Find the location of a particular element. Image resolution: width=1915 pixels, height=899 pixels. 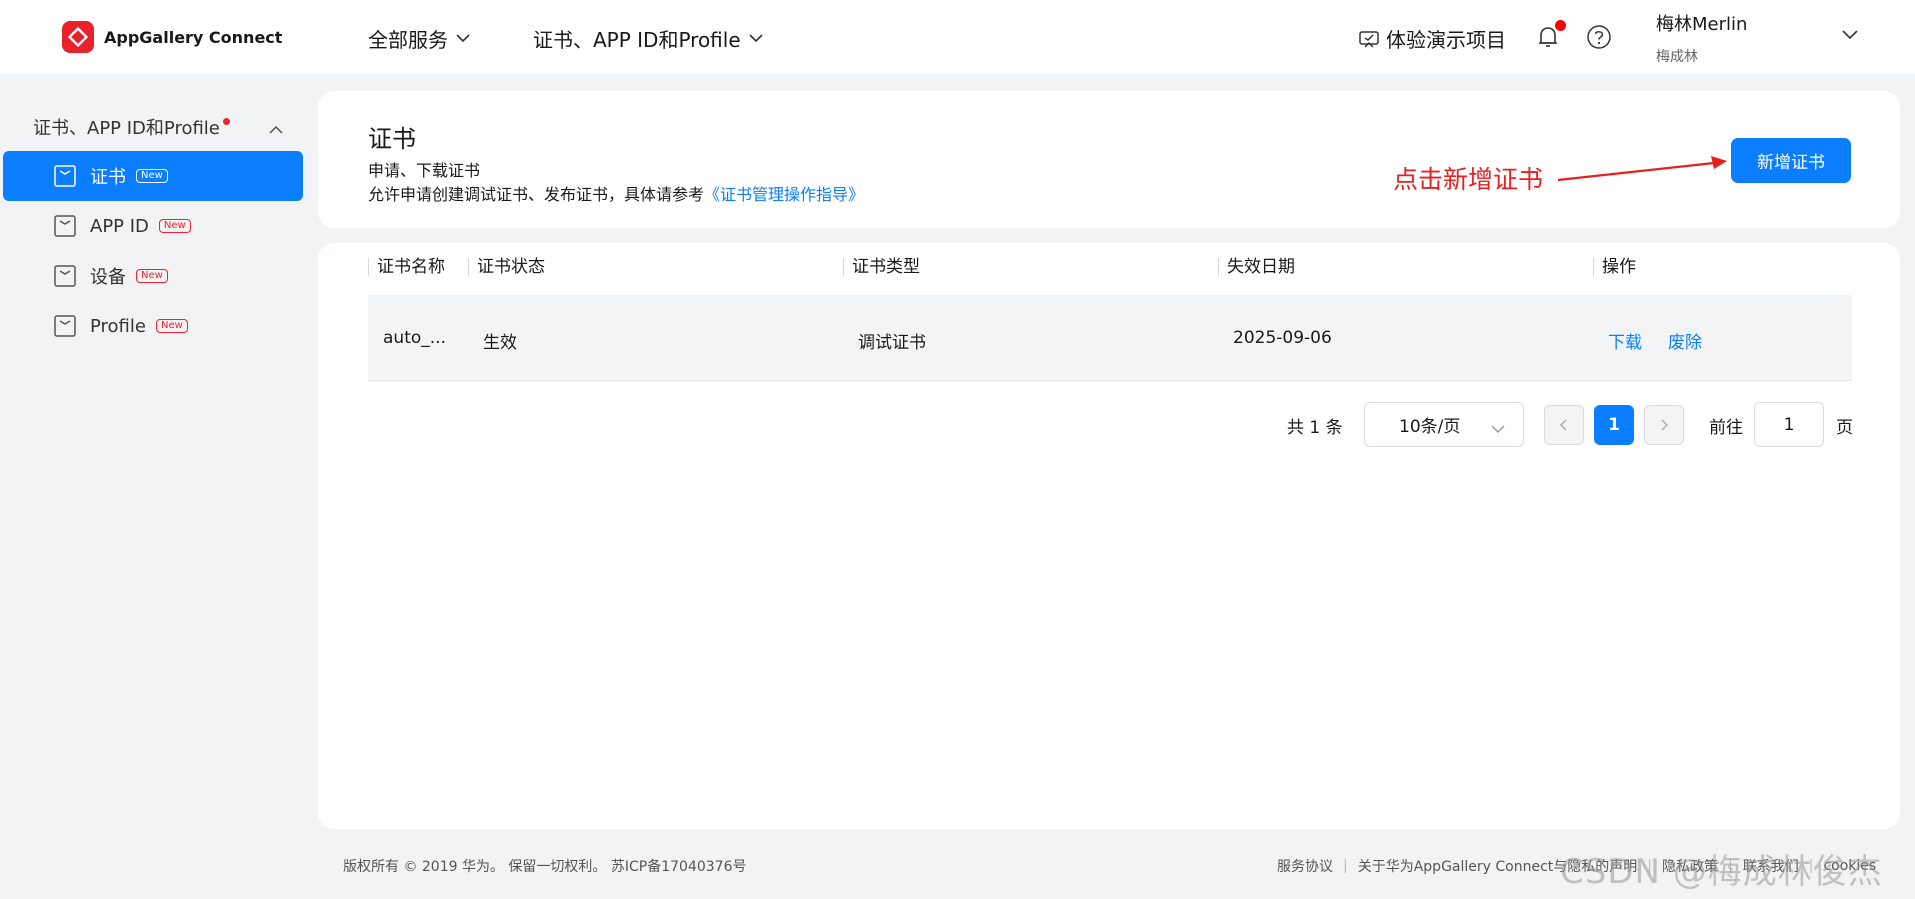

page-description-text: 允许申请创建调试证书、发布证书，具体请参考 is located at coordinates (536, 194).